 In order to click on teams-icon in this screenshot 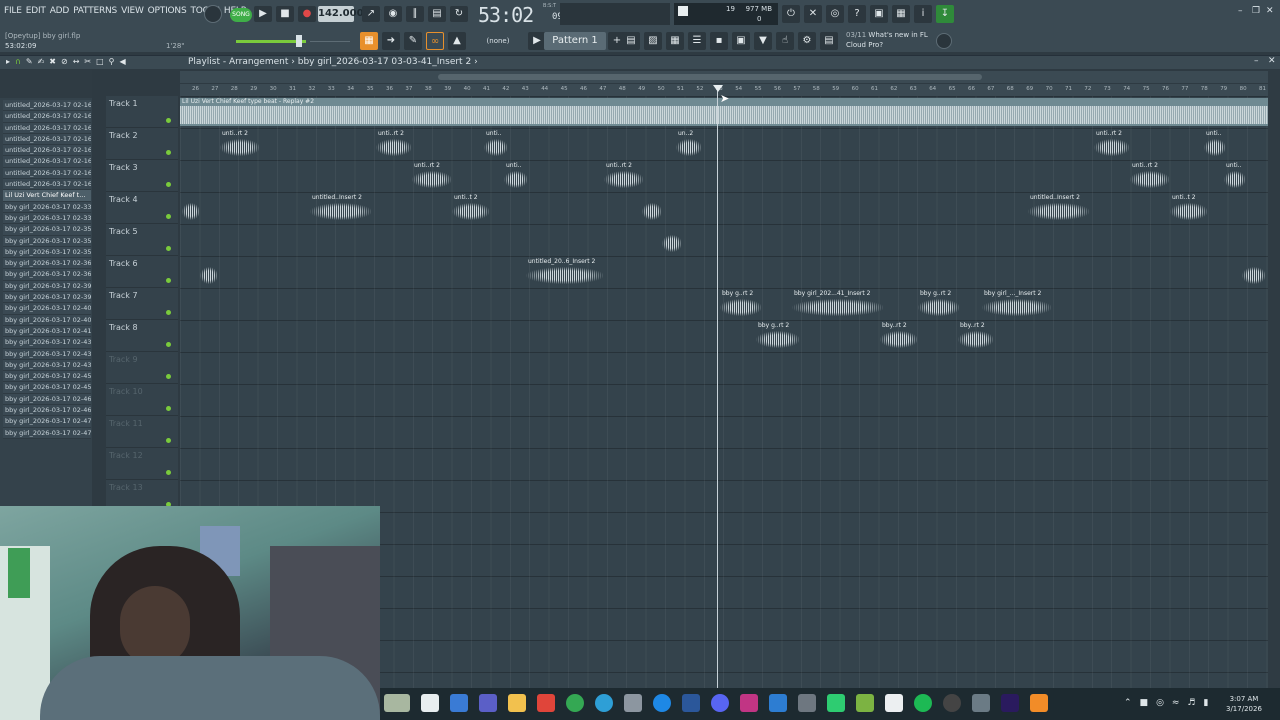, I will do `click(488, 703)`.